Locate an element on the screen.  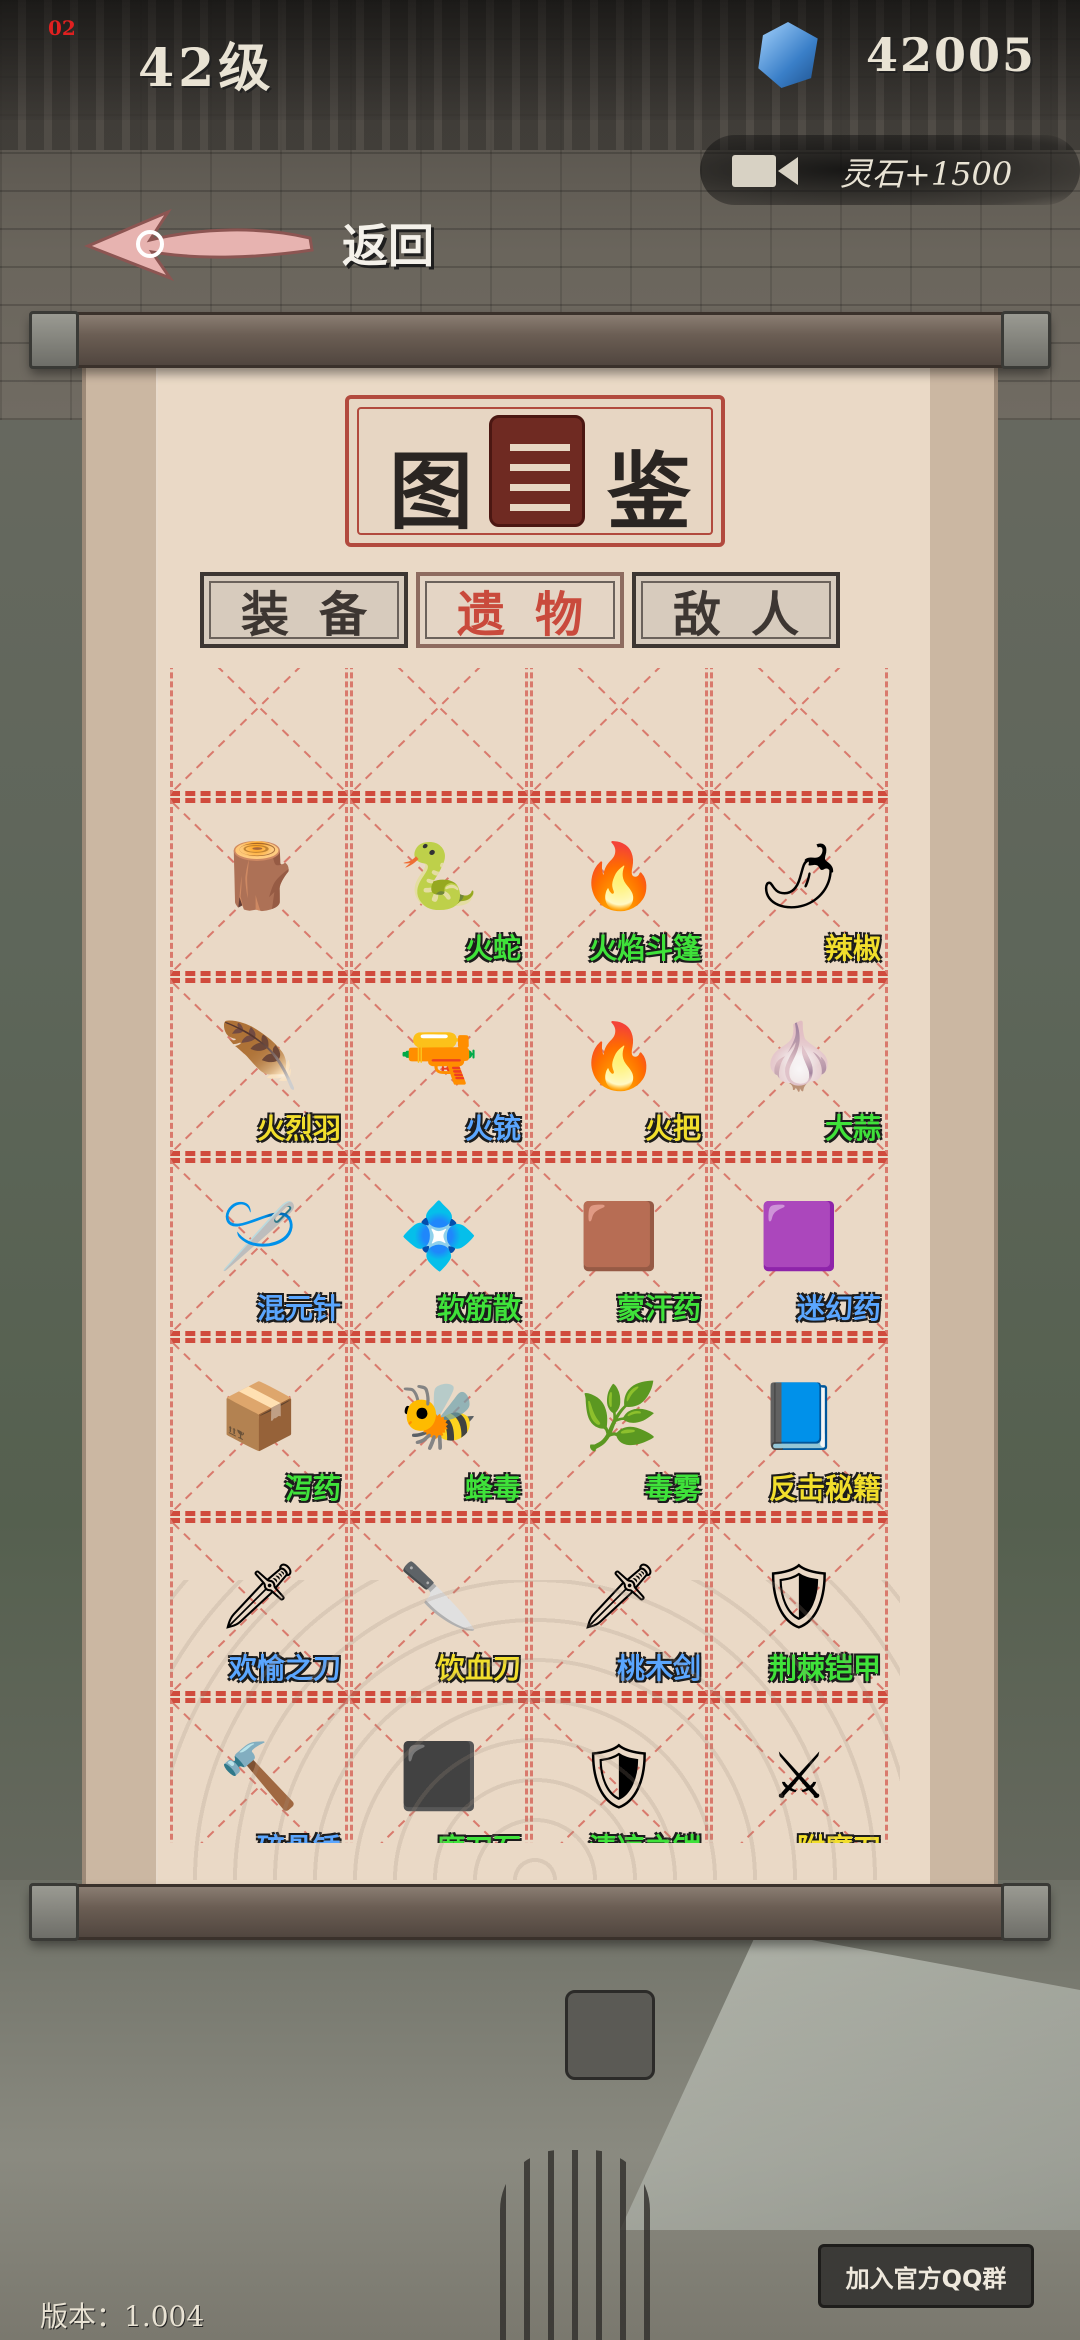
blood-blade-icon: 🔪 is located at coordinates (439, 1596).